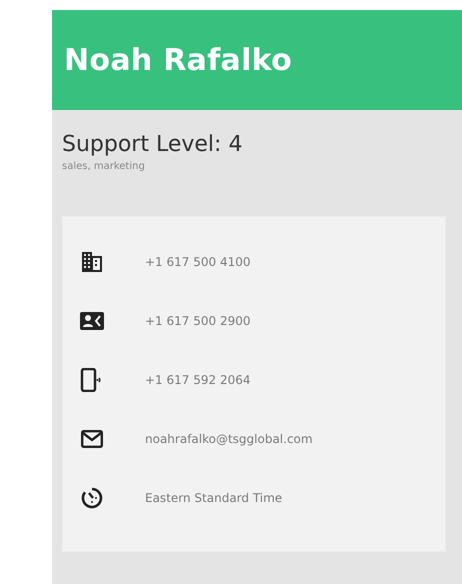 The width and height of the screenshot is (462, 584). Describe the element at coordinates (197, 321) in the screenshot. I see `contact-text: +1 617 500 2900` at that location.